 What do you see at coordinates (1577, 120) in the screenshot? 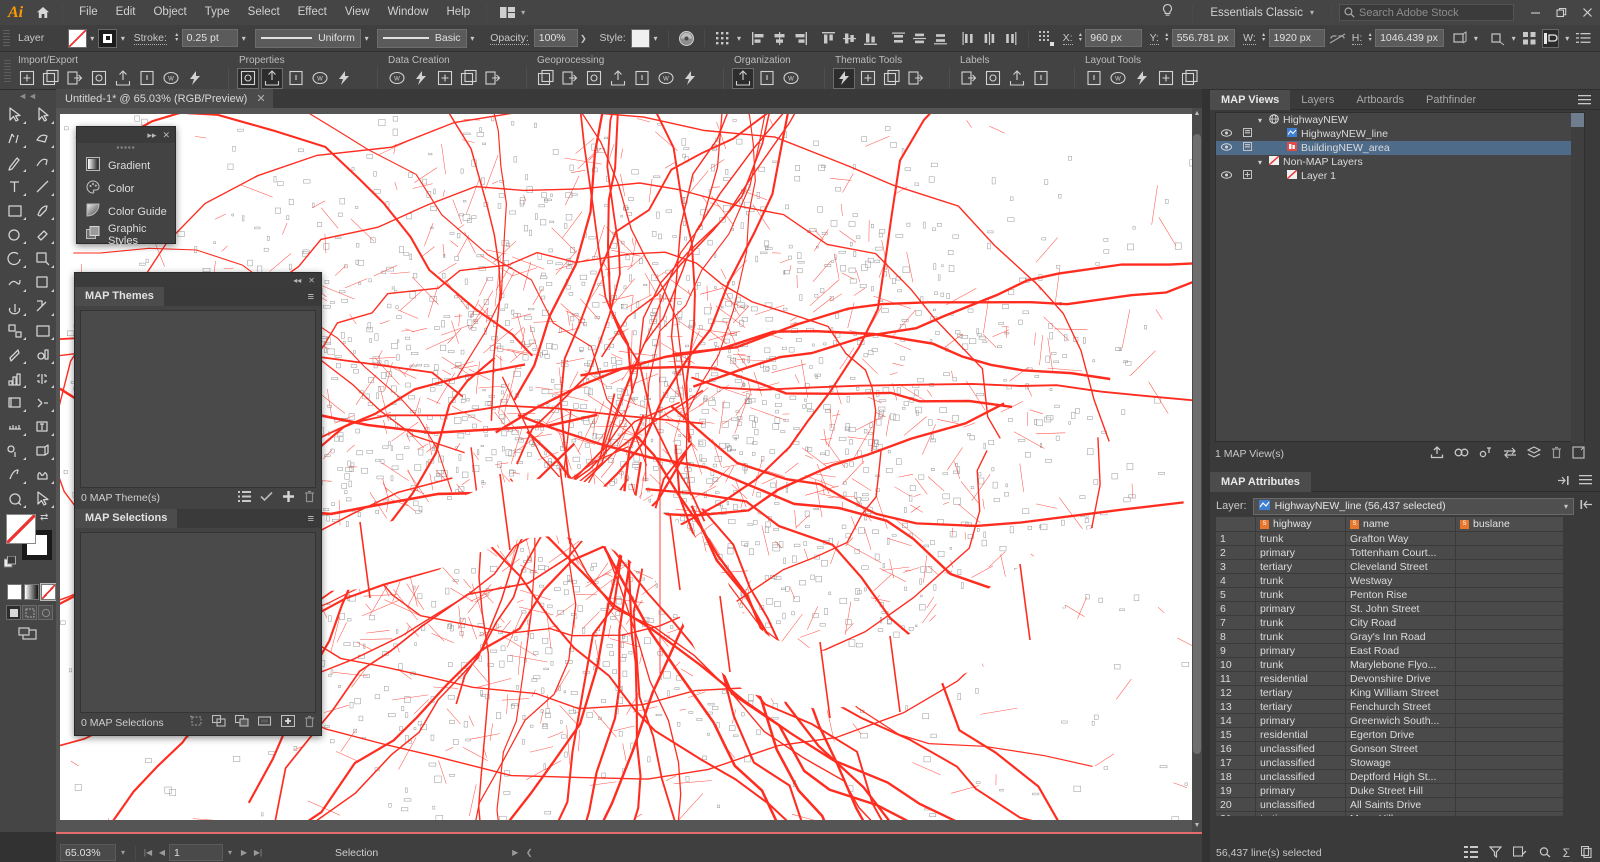
I see `map-views-scroll-thumb` at bounding box center [1577, 120].